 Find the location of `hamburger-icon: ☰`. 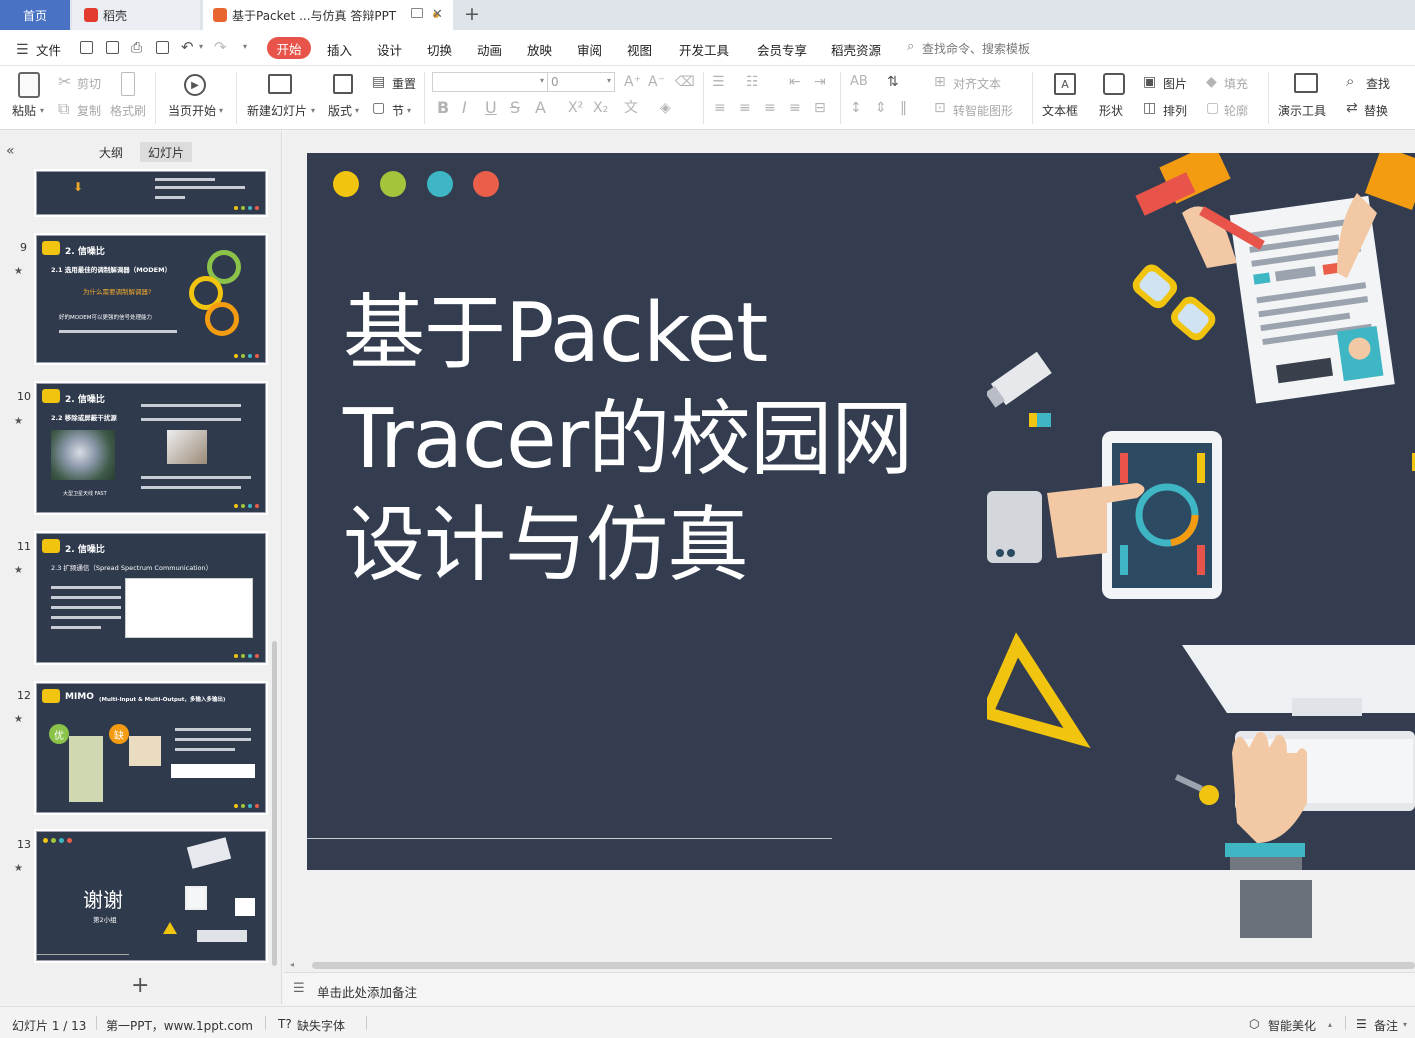

hamburger-icon: ☰ is located at coordinates (22, 50).